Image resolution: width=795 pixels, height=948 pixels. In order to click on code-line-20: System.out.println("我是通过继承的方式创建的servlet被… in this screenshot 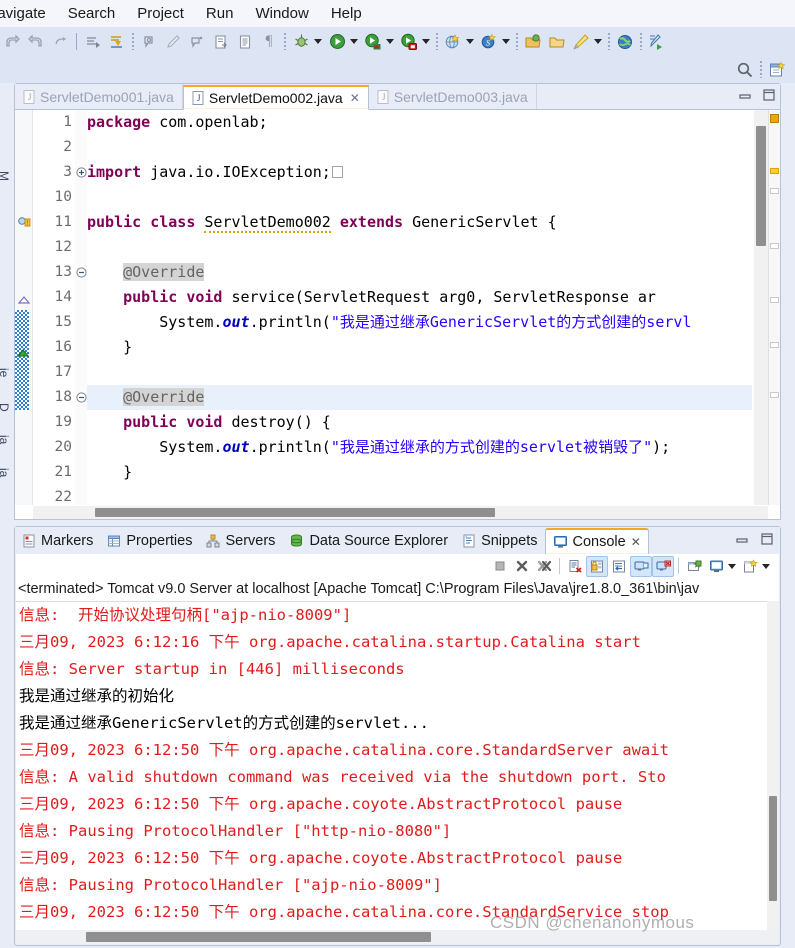, I will do `click(379, 447)`.